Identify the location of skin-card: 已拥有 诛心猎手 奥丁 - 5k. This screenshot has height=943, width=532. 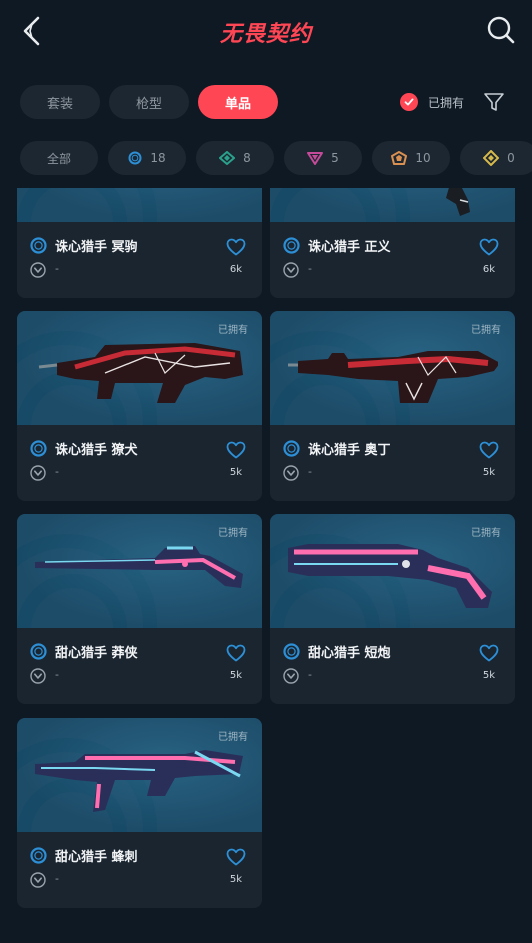
(392, 406).